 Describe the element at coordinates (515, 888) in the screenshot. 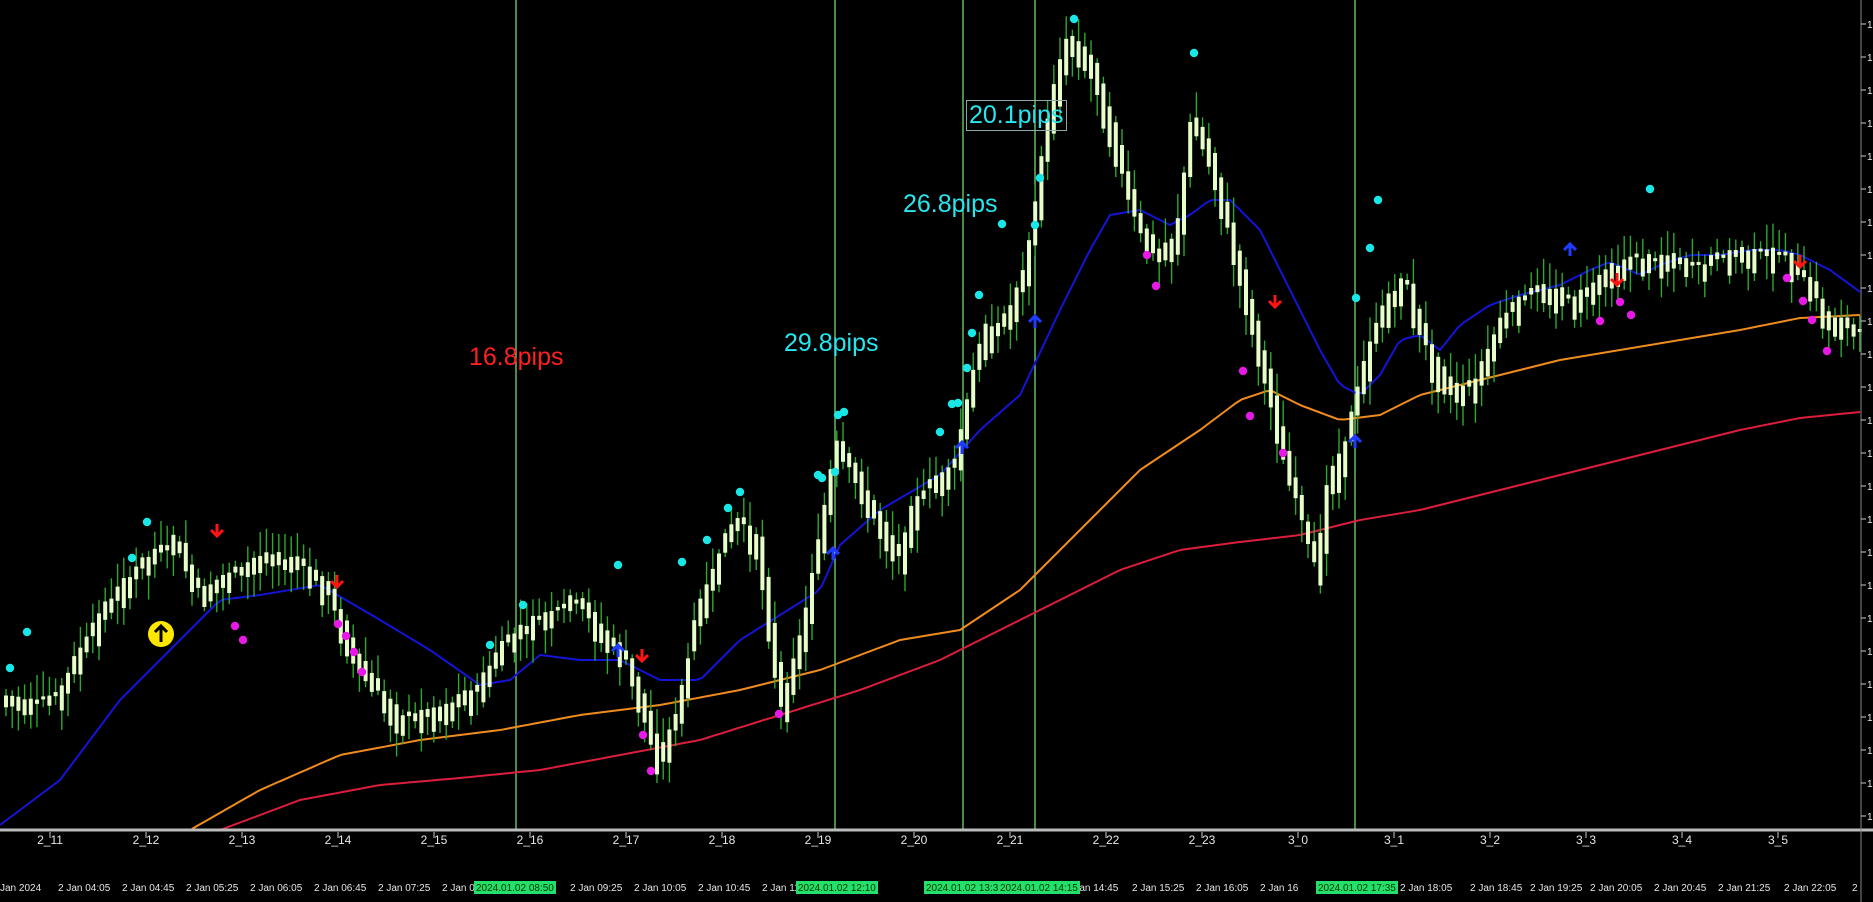

I see `time-highlight-label: 2024.01.02 08:50` at that location.